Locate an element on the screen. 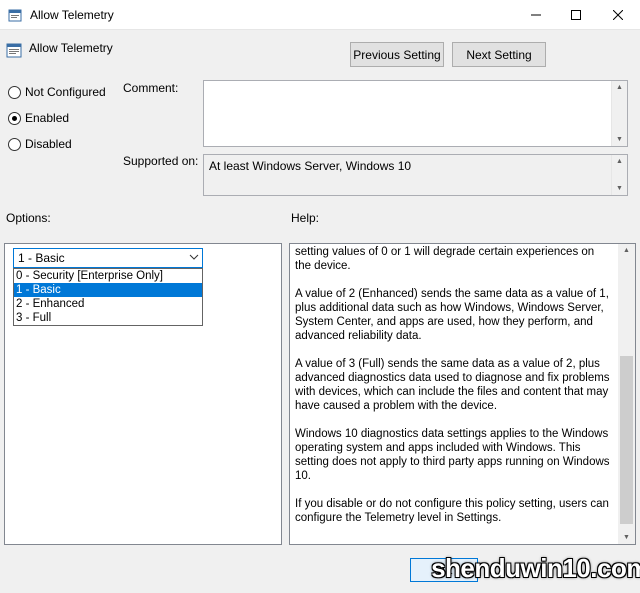 This screenshot has width=640, height=593. help-scrollbar: ▲ ▼ is located at coordinates (626, 394).